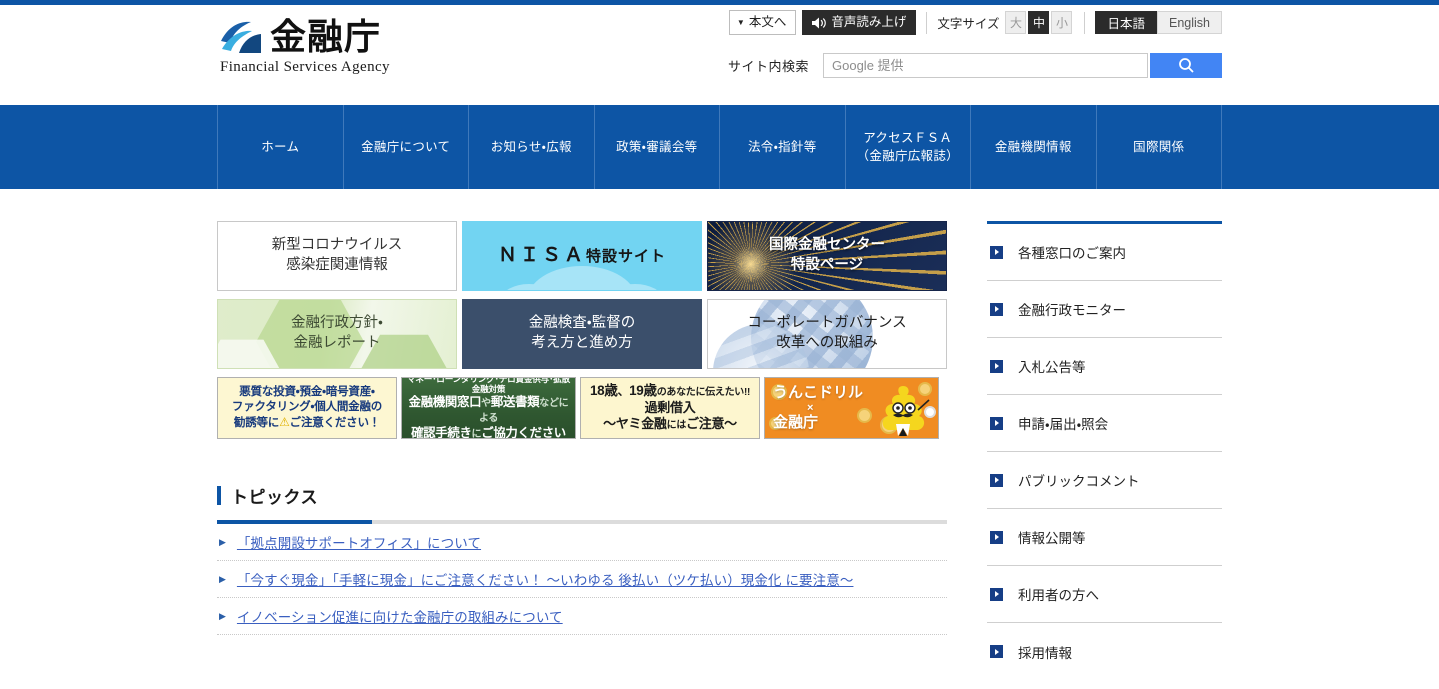 Image resolution: width=1439 pixels, height=689 pixels. Describe the element at coordinates (907, 147) in the screenshot. I see `nav-item-access-fsa: アクセスＦＳＡ （金融庁広報誌）` at that location.